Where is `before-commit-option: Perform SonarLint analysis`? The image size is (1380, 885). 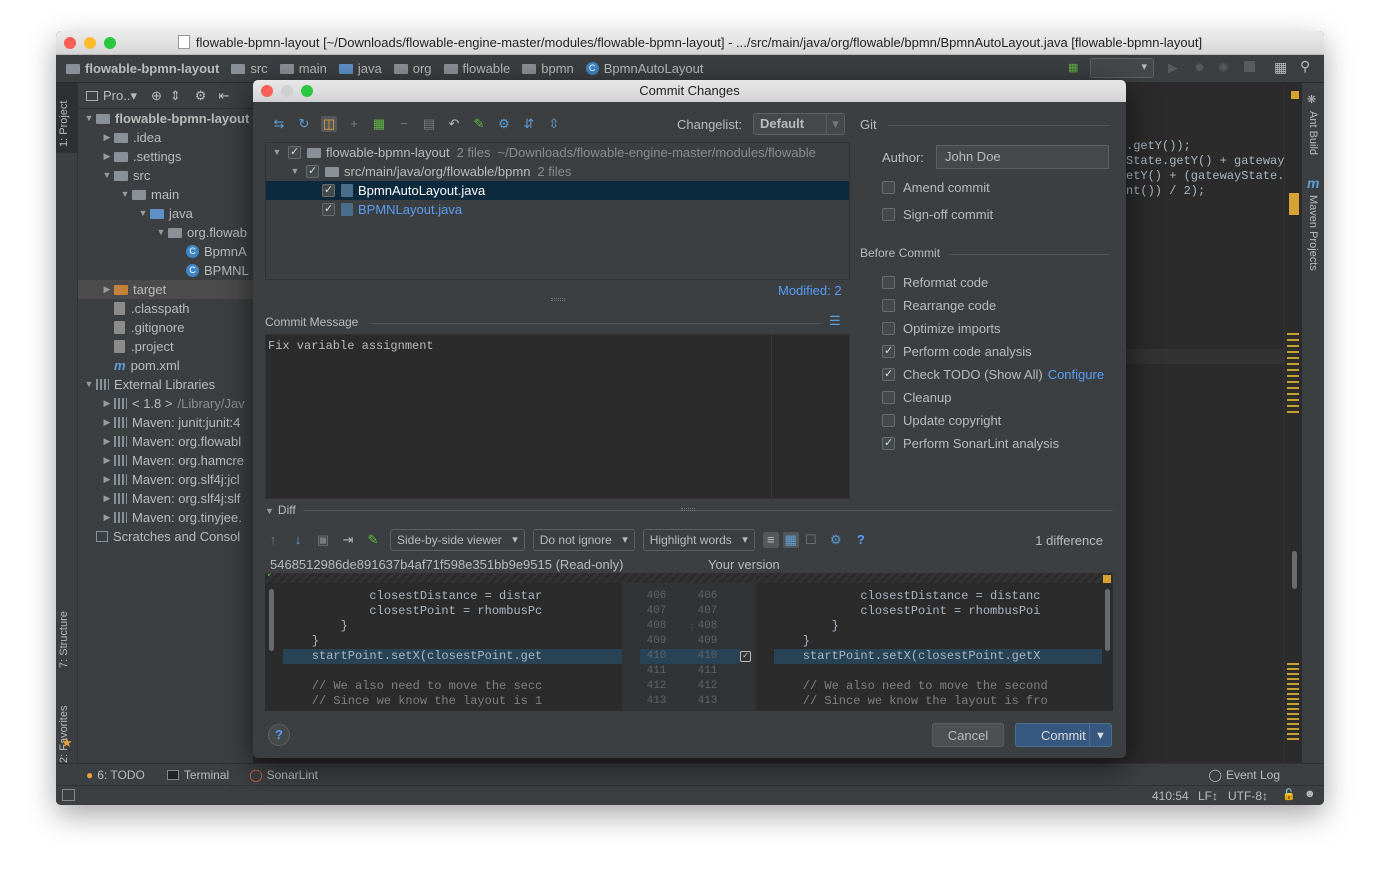
before-commit-option: Perform SonarLint analysis is located at coordinates (970, 443).